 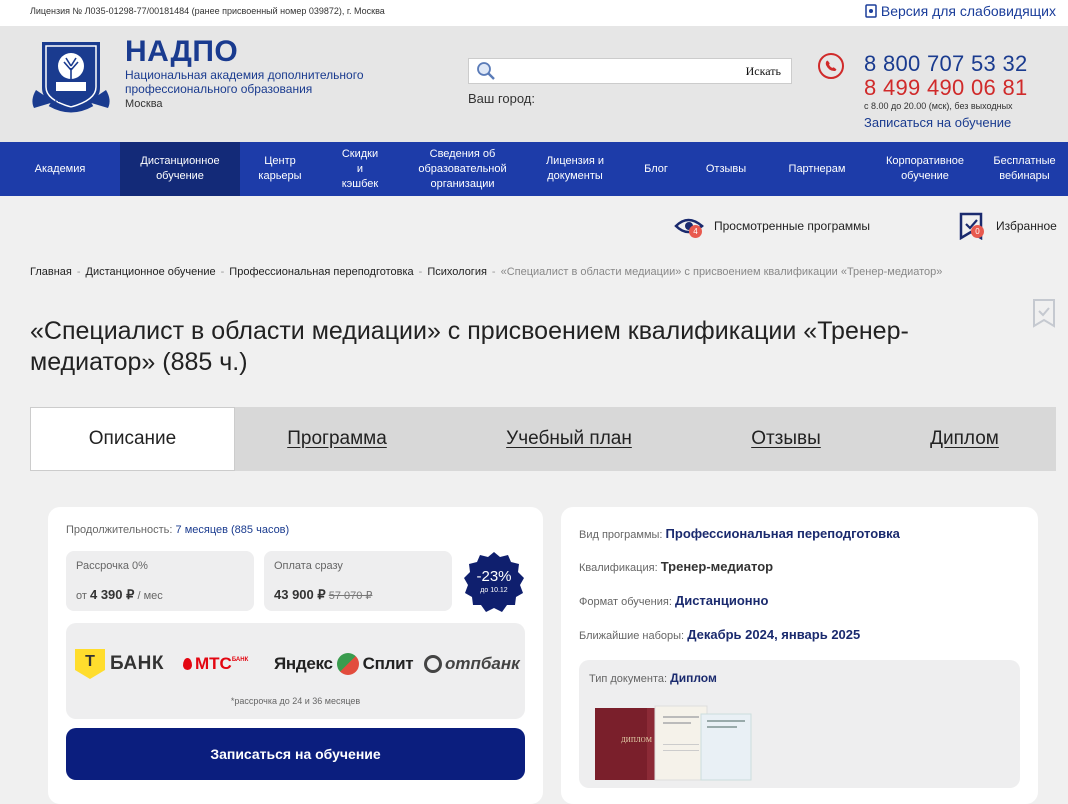 I want to click on add-favorite-icon, so click(x=1044, y=313).